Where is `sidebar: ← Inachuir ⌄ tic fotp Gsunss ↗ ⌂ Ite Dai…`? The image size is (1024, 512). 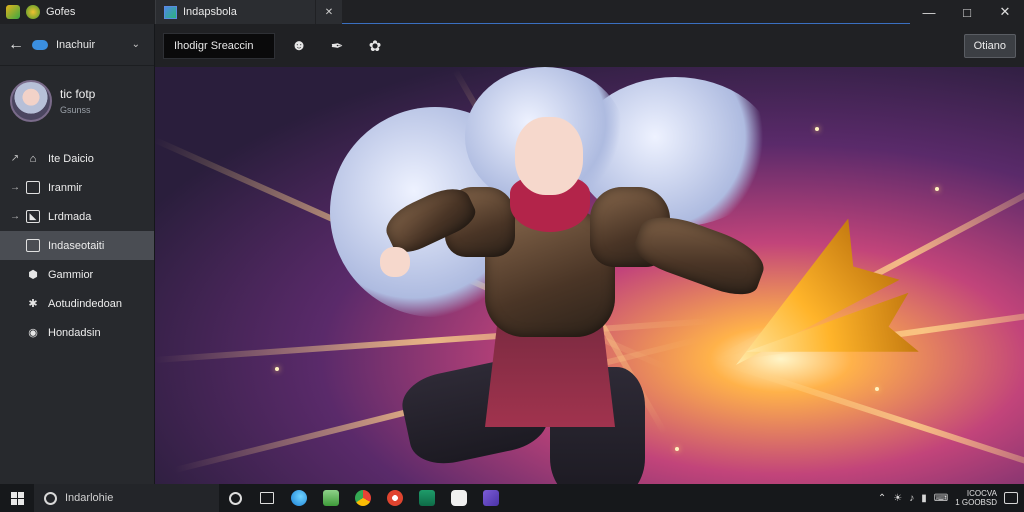 sidebar: ← Inachuir ⌄ tic fotp Gsunss ↗ ⌂ Ite Dai… is located at coordinates (77, 254).